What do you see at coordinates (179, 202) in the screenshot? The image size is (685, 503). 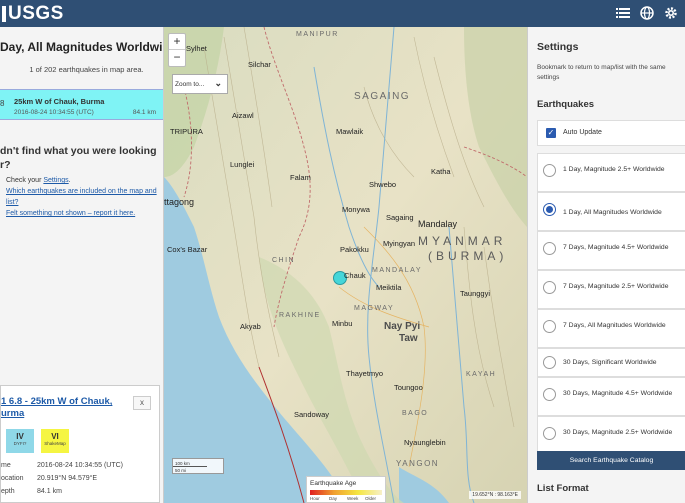 I see `map-label: ttagong` at bounding box center [179, 202].